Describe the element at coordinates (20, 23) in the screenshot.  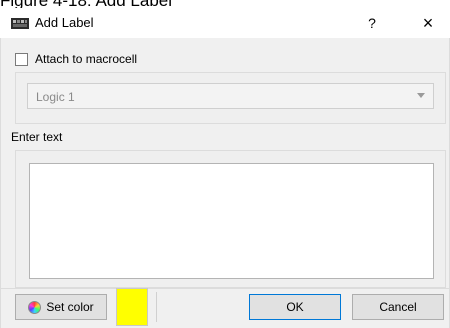
I see `app-icon` at that location.